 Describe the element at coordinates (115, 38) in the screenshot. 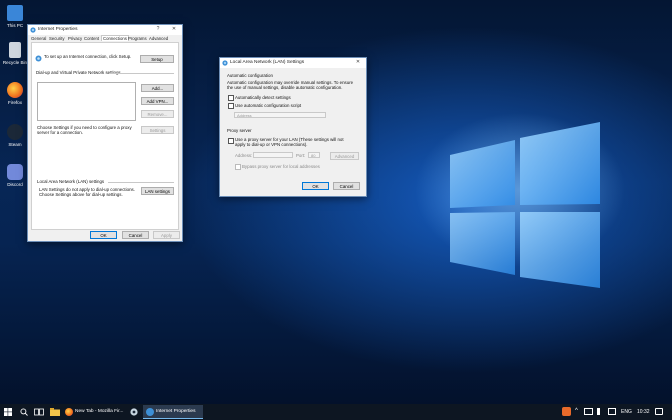

I see `tab-connections: Connections` at that location.